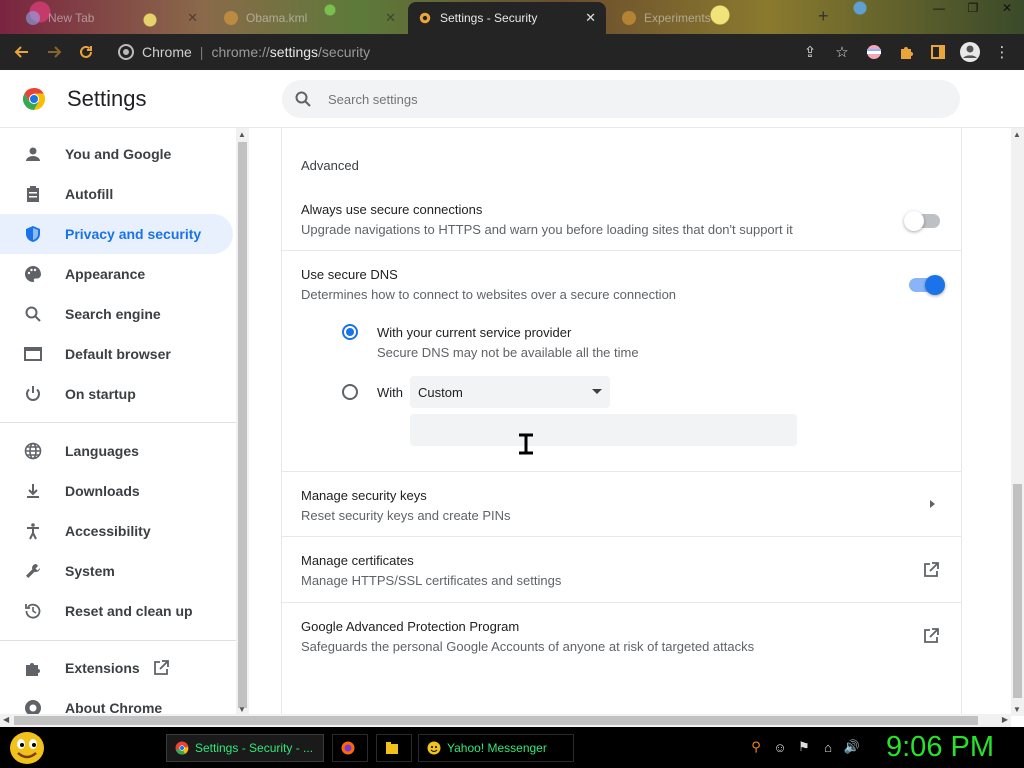  I want to click on start-smiley-icon, so click(27, 748).